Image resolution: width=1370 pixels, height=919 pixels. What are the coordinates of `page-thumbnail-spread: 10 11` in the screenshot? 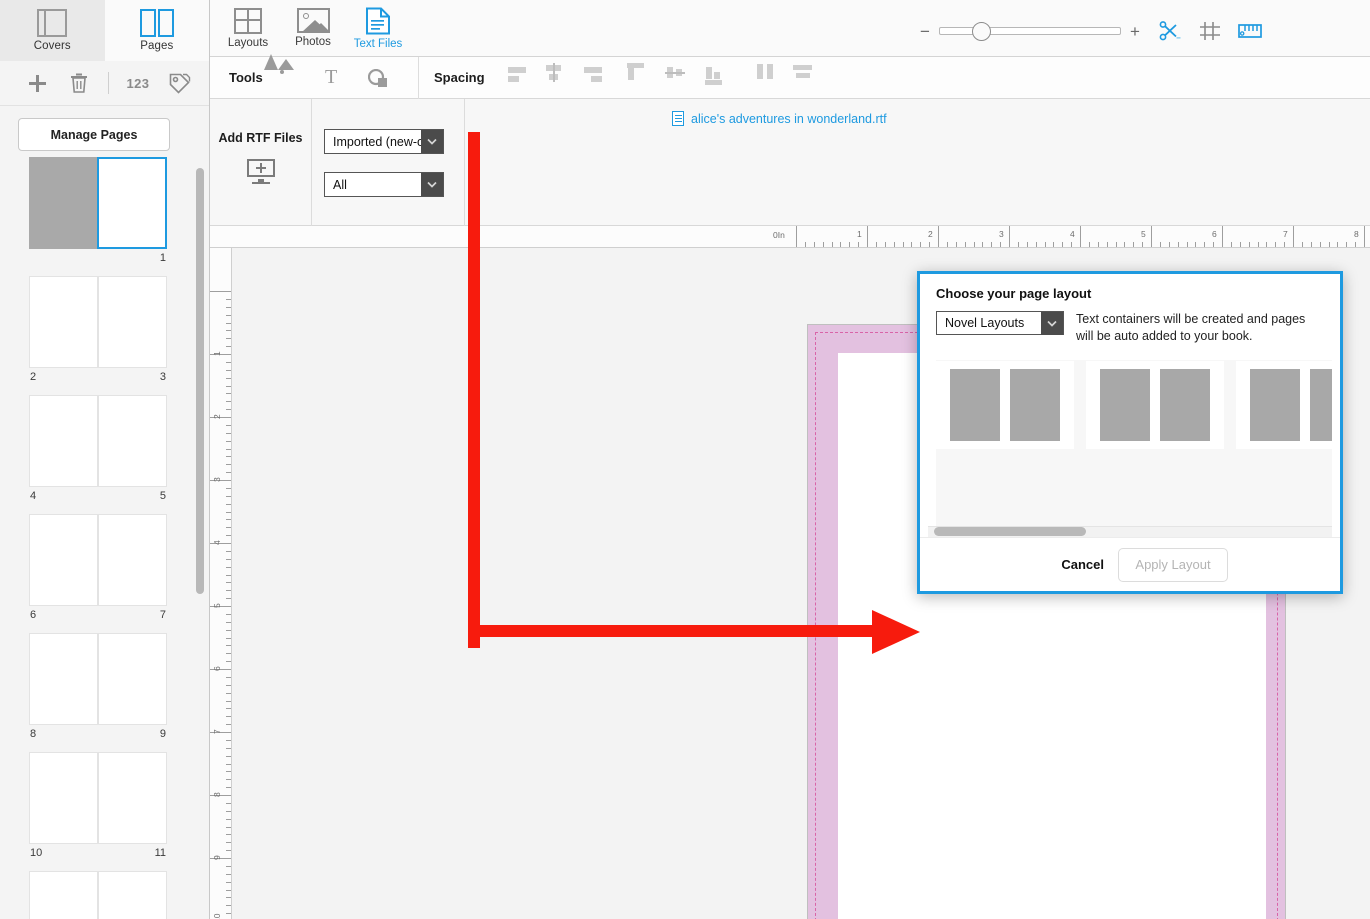 It's located at (98, 807).